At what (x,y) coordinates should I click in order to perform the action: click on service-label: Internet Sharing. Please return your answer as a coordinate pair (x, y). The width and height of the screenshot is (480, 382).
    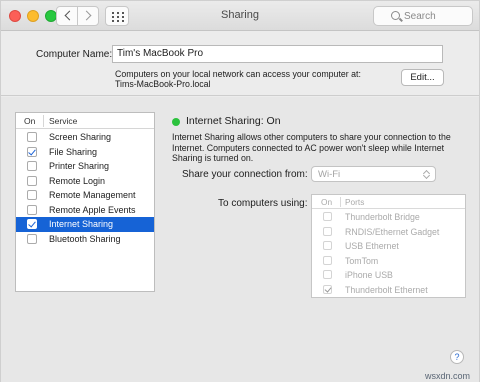
    Looking at the image, I should click on (81, 224).